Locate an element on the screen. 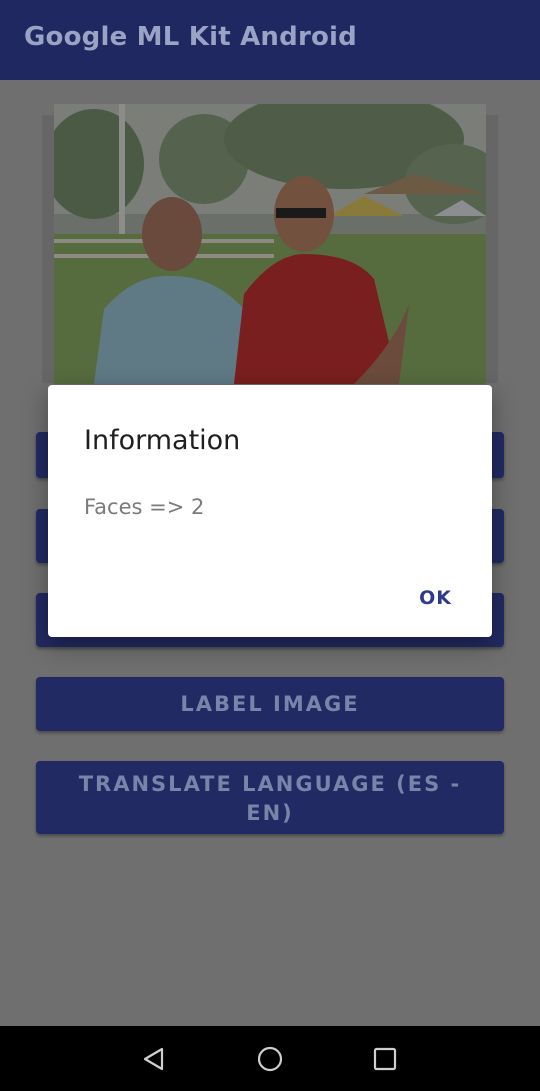 This screenshot has width=540, height=1091. home-circle-icon is located at coordinates (270, 1059).